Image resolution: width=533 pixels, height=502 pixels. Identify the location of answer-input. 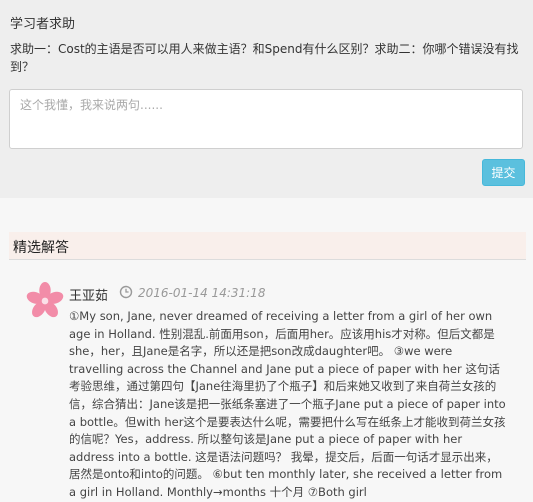
(266, 119).